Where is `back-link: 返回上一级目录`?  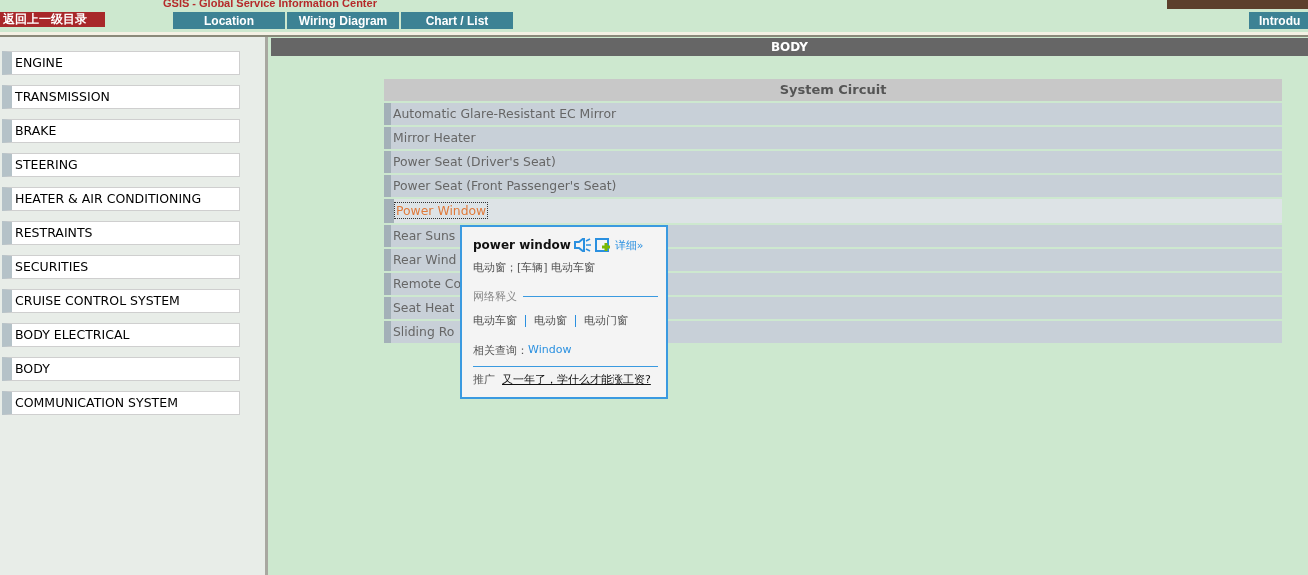 back-link: 返回上一级目录 is located at coordinates (52, 19).